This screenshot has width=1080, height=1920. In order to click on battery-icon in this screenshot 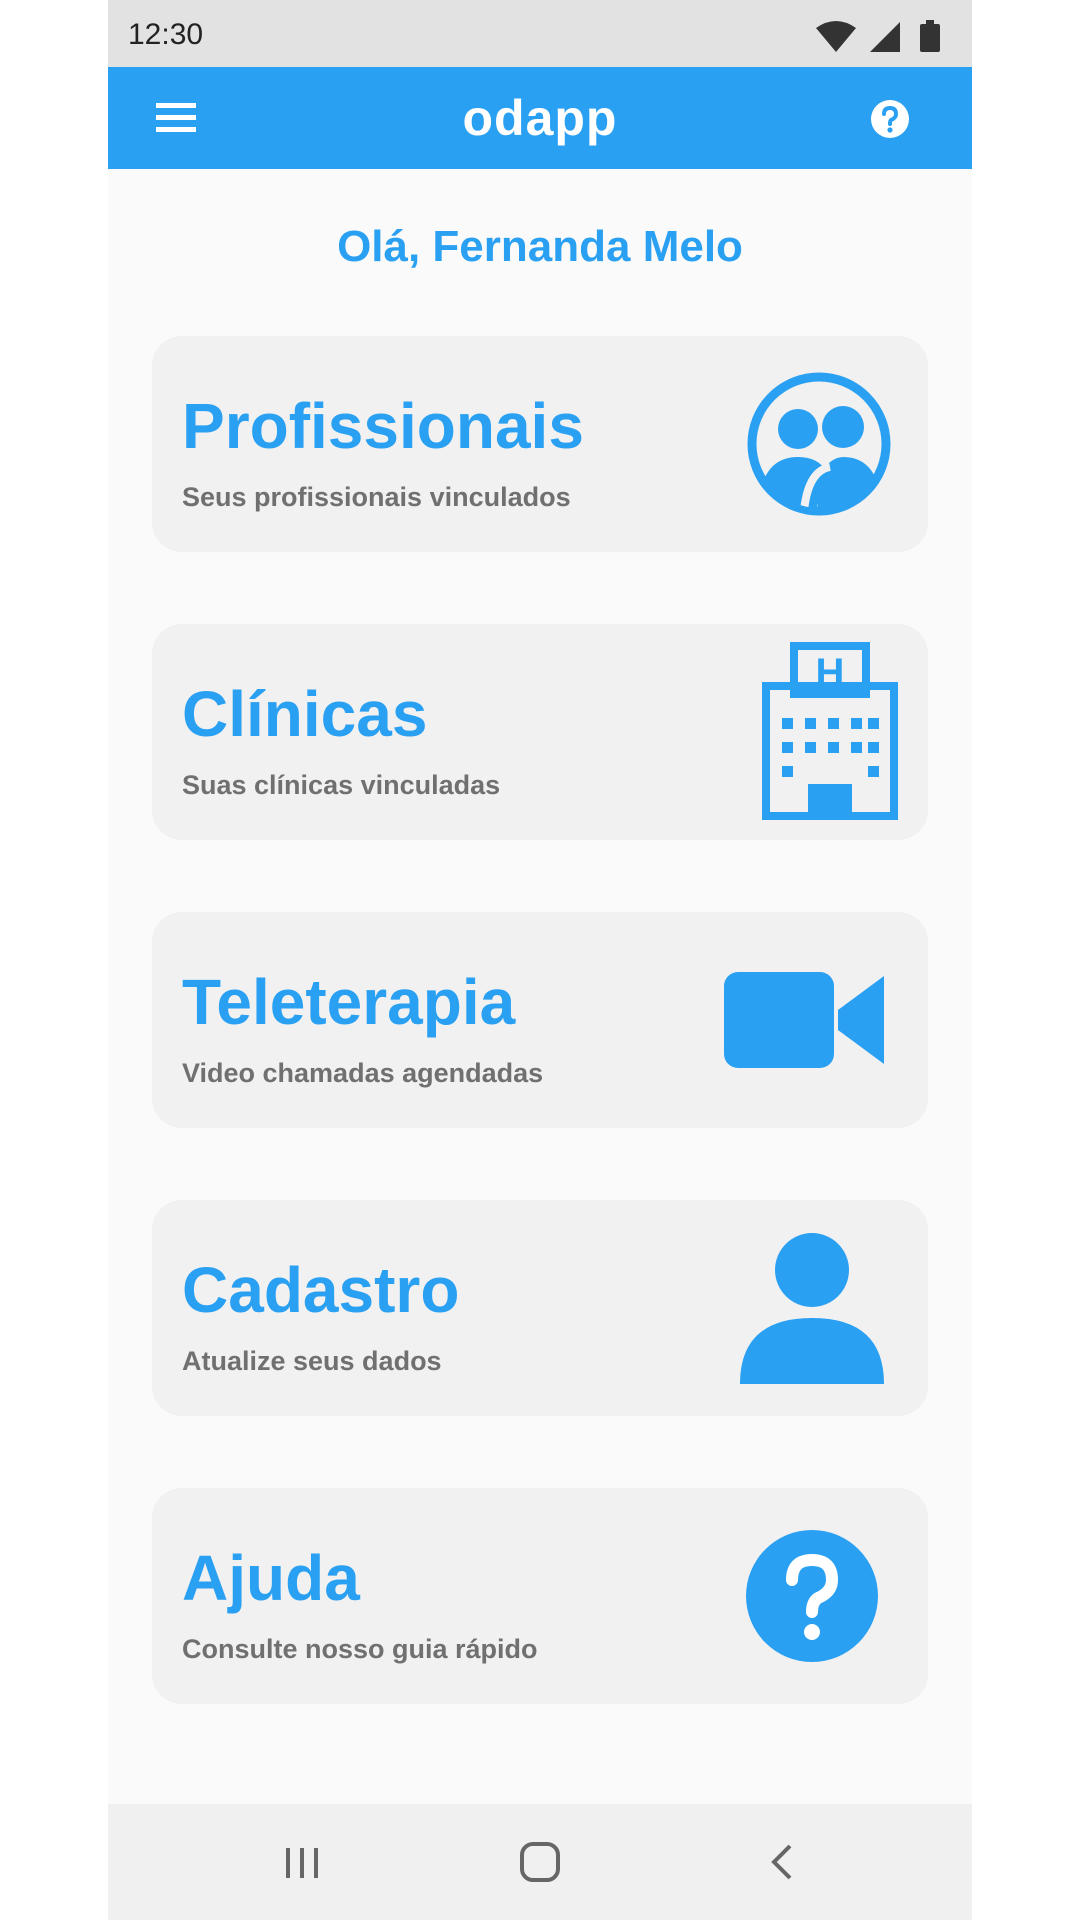, I will do `click(930, 36)`.